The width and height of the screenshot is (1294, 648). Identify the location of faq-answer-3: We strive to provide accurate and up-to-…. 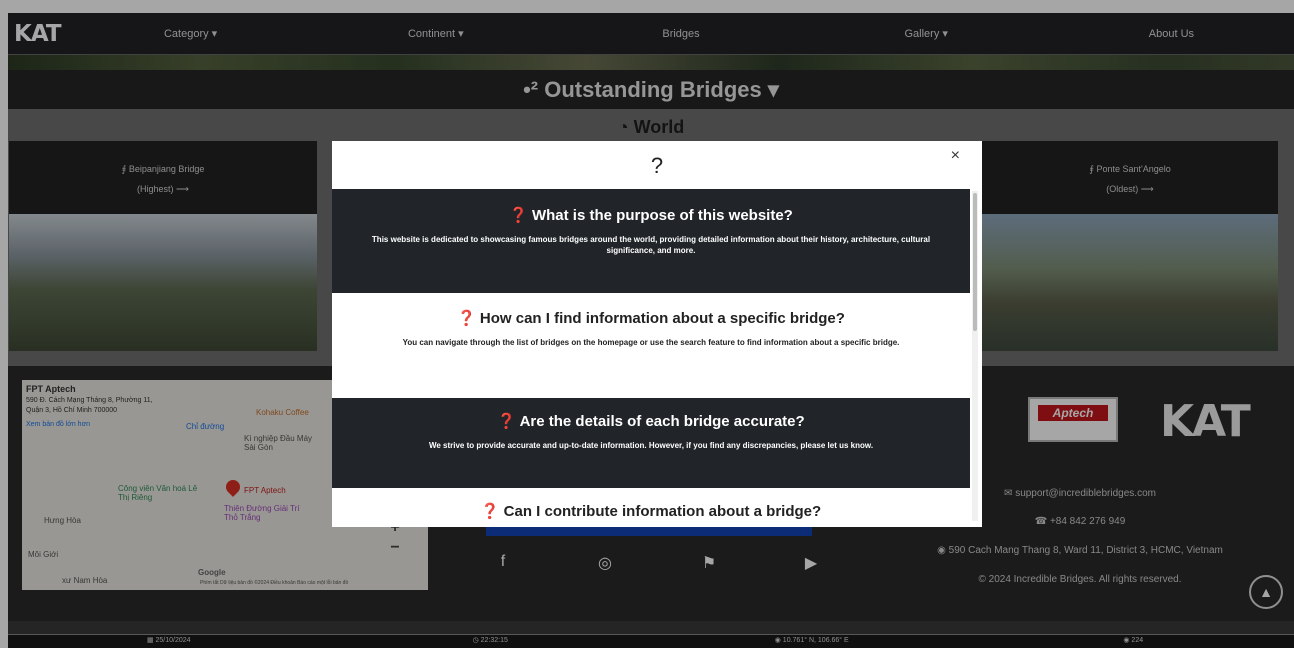
(651, 445).